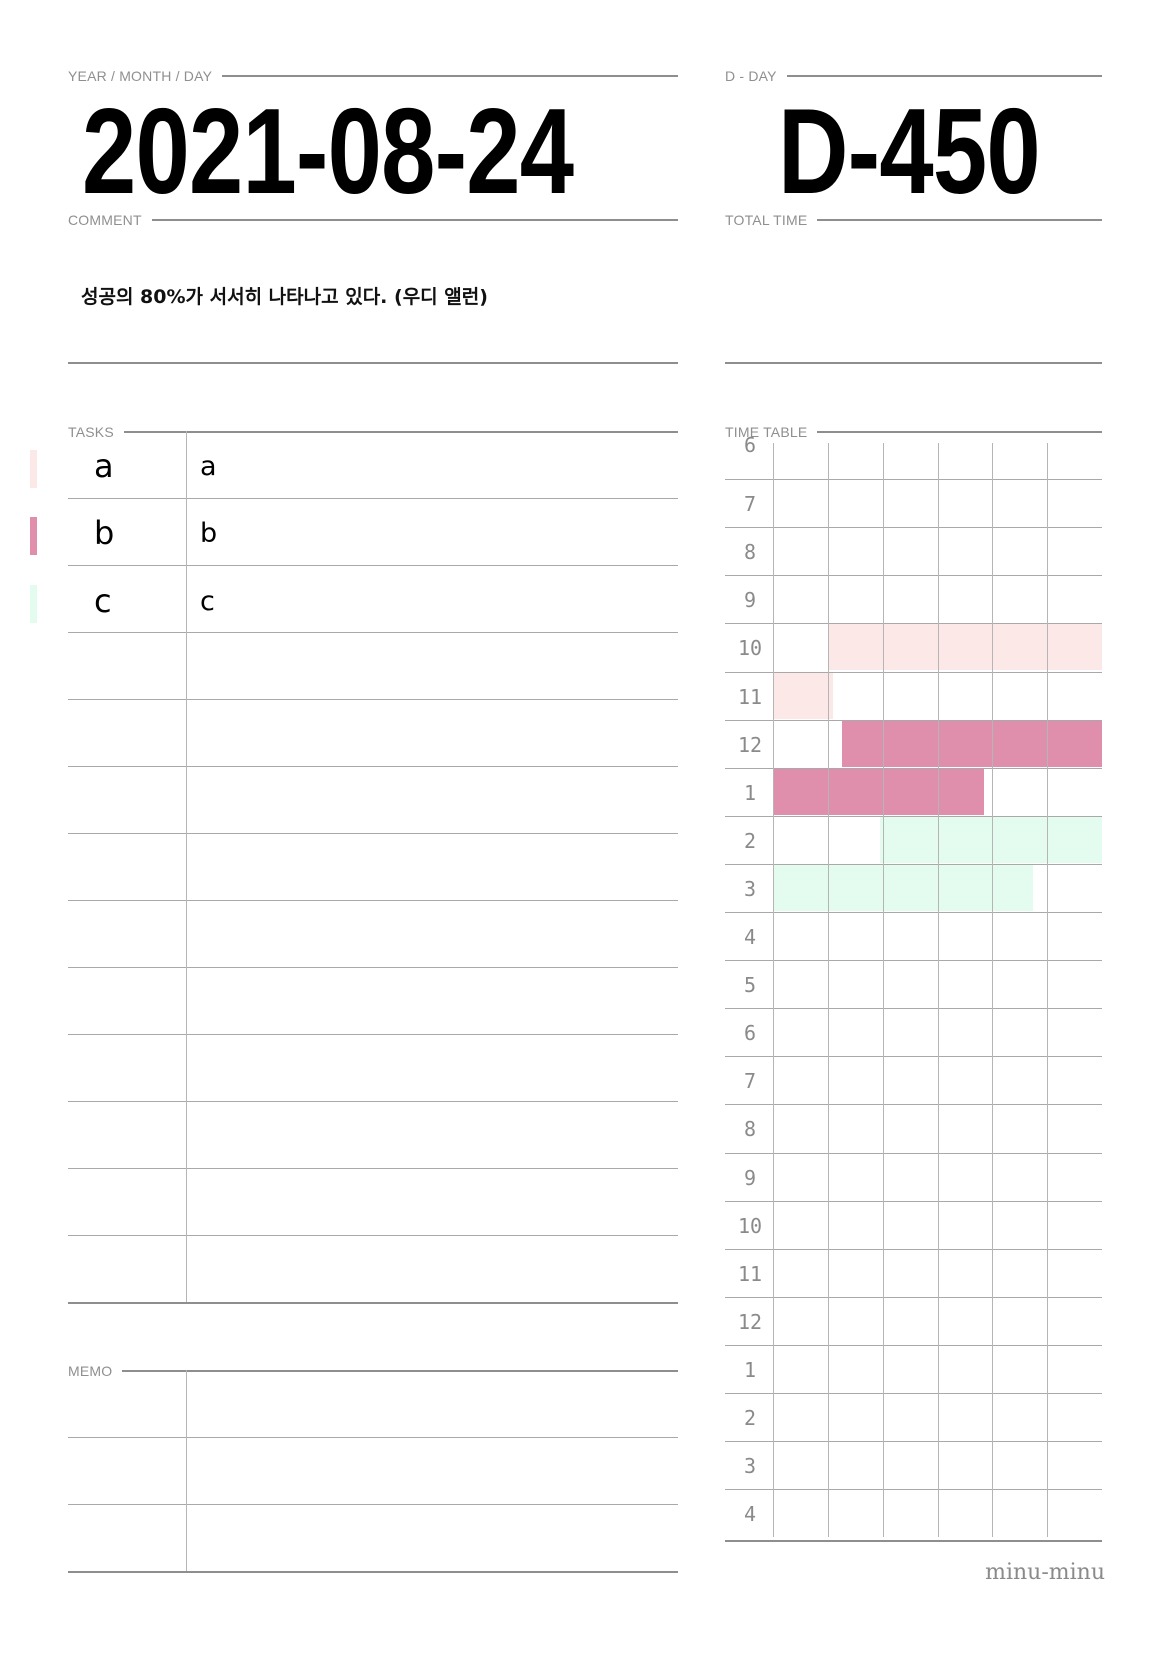 This screenshot has width=1166, height=1654. Describe the element at coordinates (103, 601) in the screenshot. I see `task-code: c` at that location.